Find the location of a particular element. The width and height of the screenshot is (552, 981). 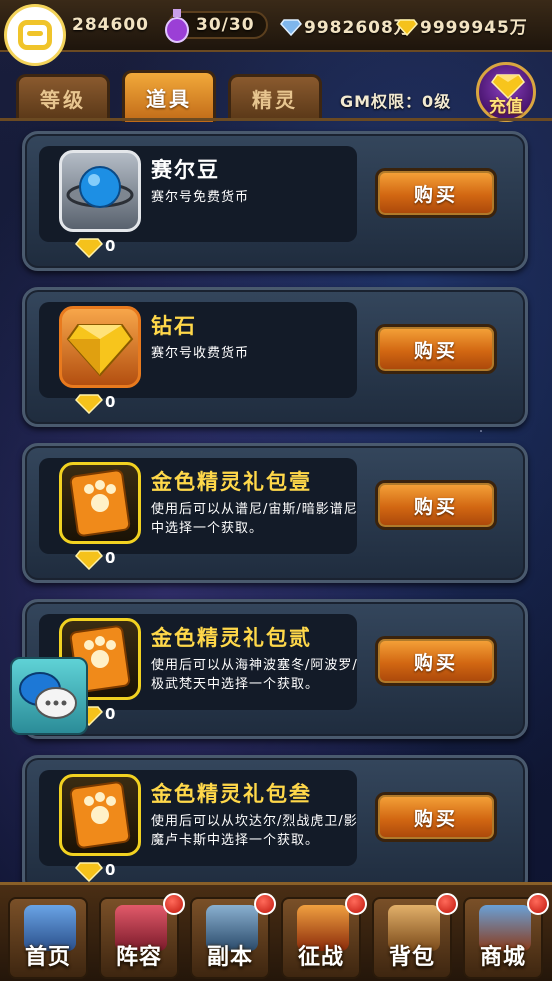

diamond-counter: 9999945万 is located at coordinates (462, 25).